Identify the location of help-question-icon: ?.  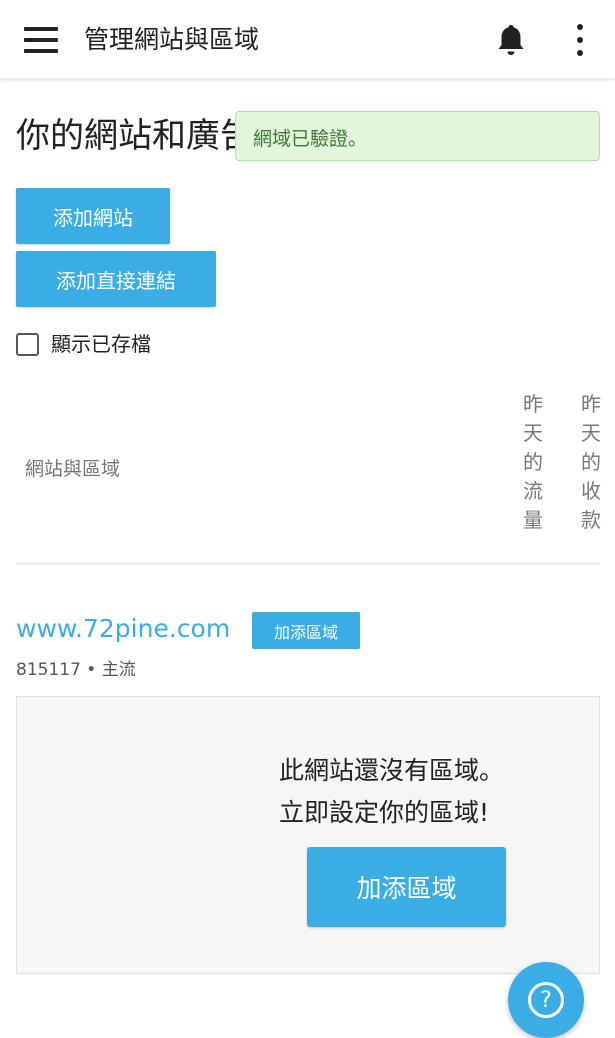
(546, 1000).